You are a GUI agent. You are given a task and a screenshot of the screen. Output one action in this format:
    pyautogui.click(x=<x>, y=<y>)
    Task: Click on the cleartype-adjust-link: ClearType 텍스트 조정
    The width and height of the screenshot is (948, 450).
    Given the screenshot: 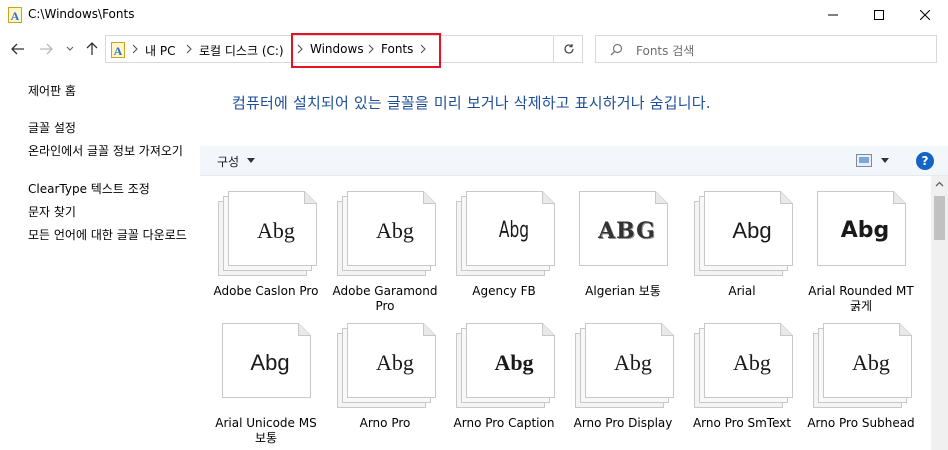 What is the action you would take?
    pyautogui.click(x=113, y=189)
    